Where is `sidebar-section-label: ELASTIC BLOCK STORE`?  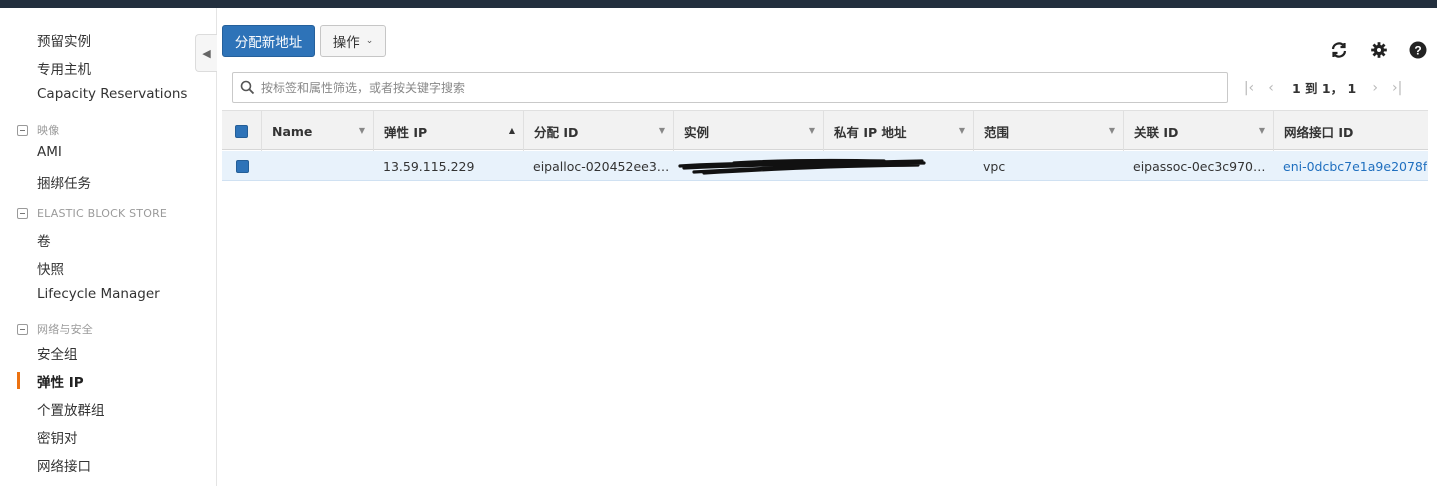 sidebar-section-label: ELASTIC BLOCK STORE is located at coordinates (102, 213).